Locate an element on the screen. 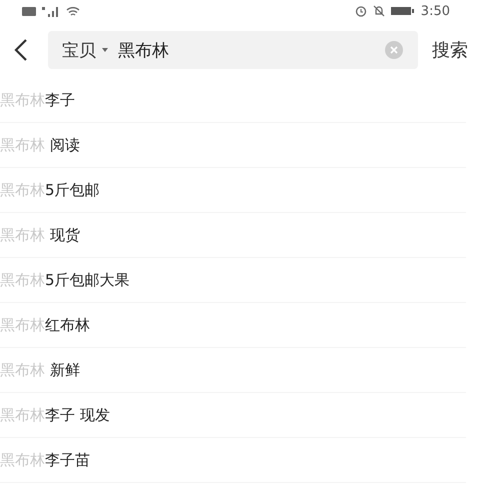  battery-icon is located at coordinates (402, 11).